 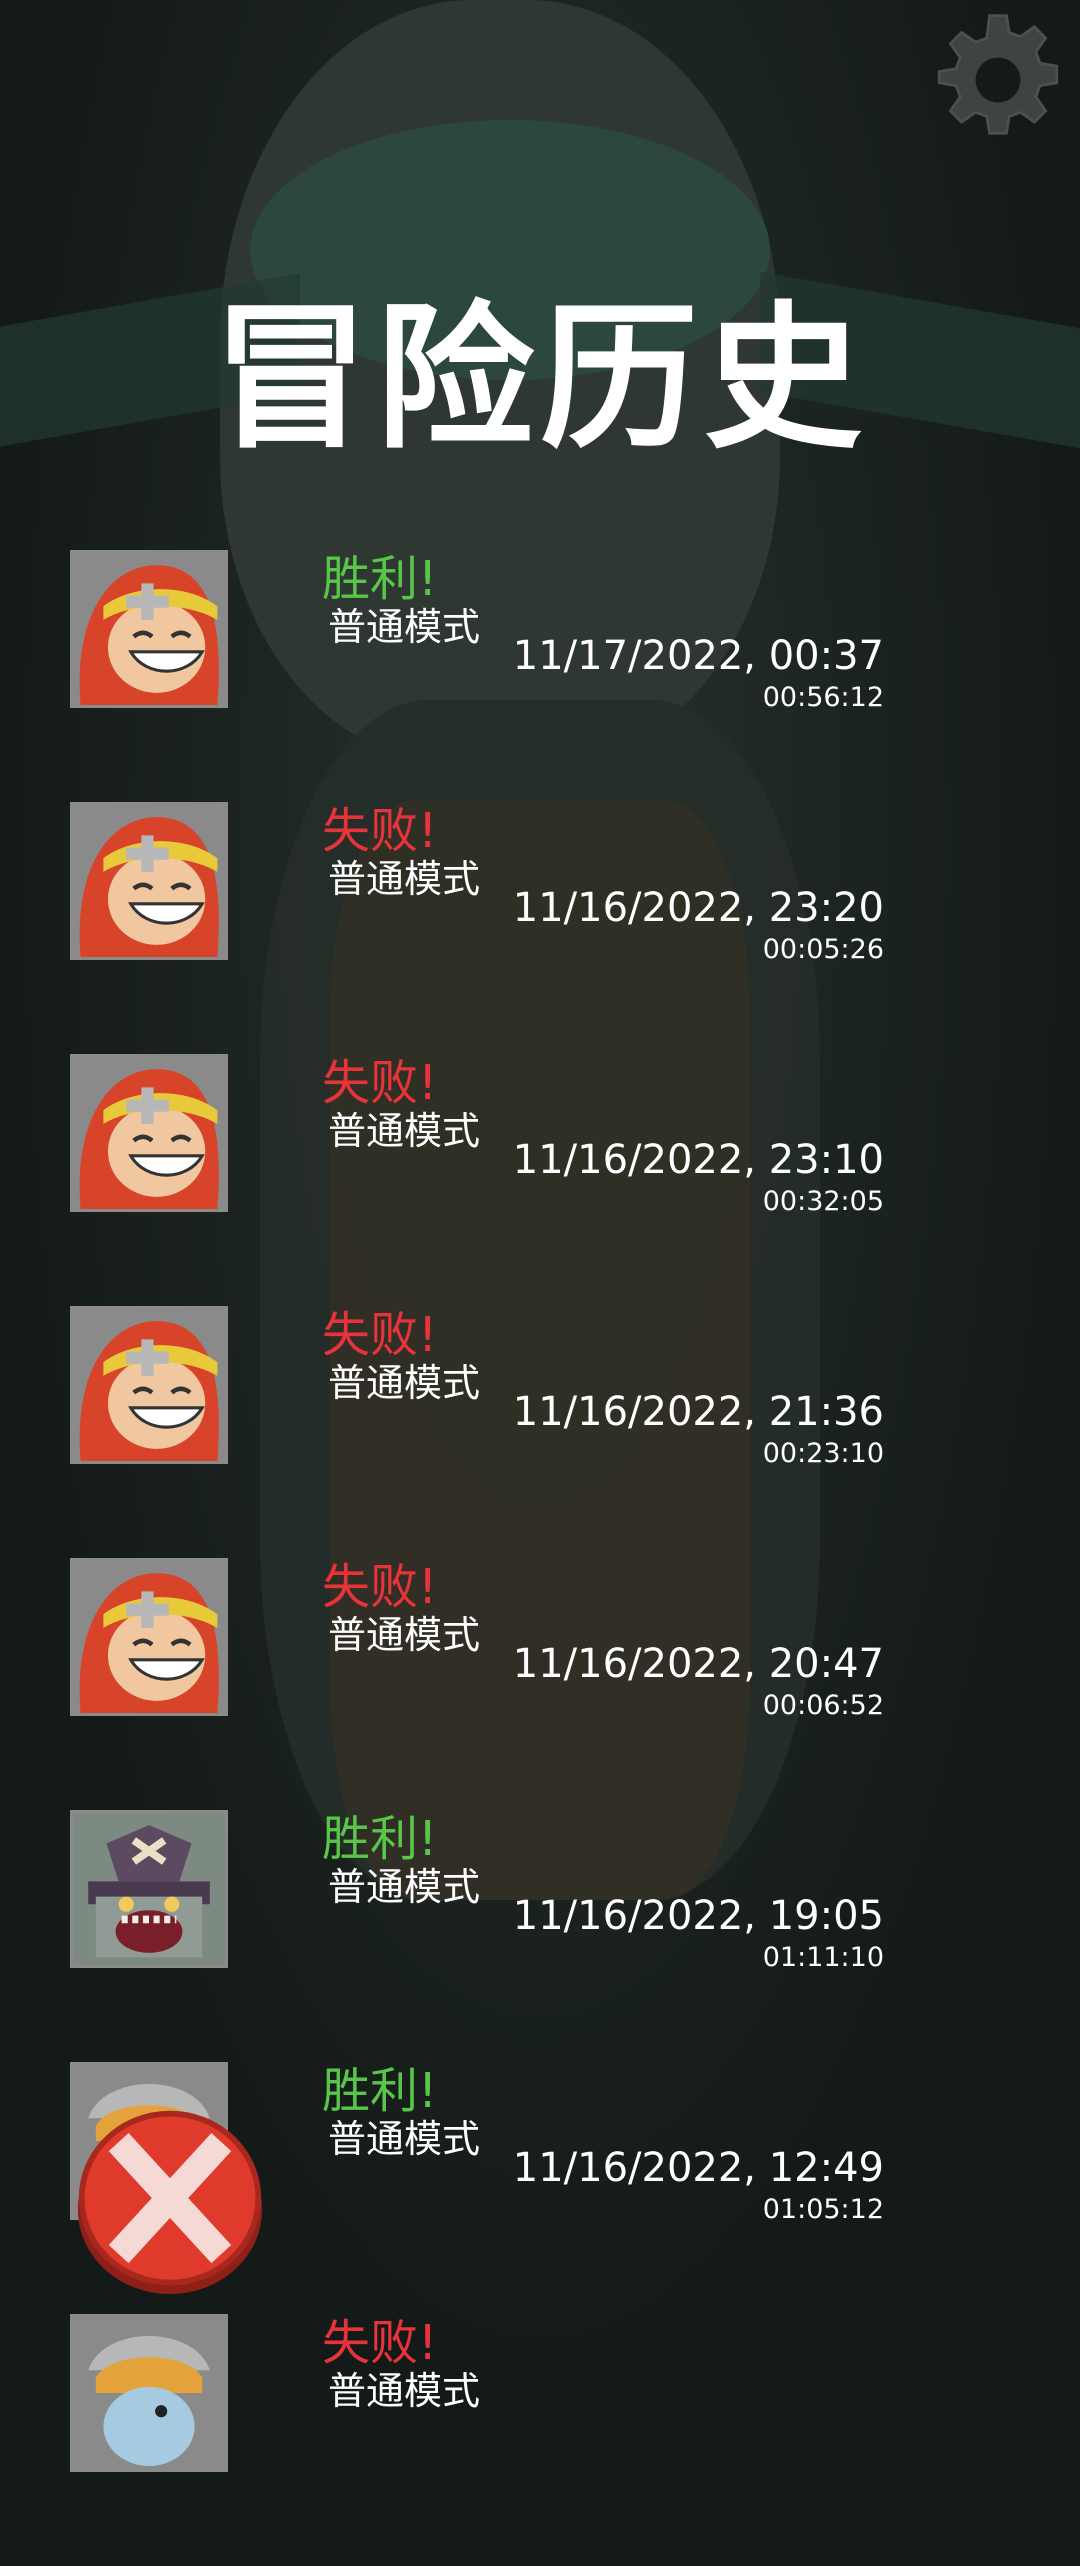 What do you see at coordinates (998, 80) in the screenshot?
I see `gear-icon` at bounding box center [998, 80].